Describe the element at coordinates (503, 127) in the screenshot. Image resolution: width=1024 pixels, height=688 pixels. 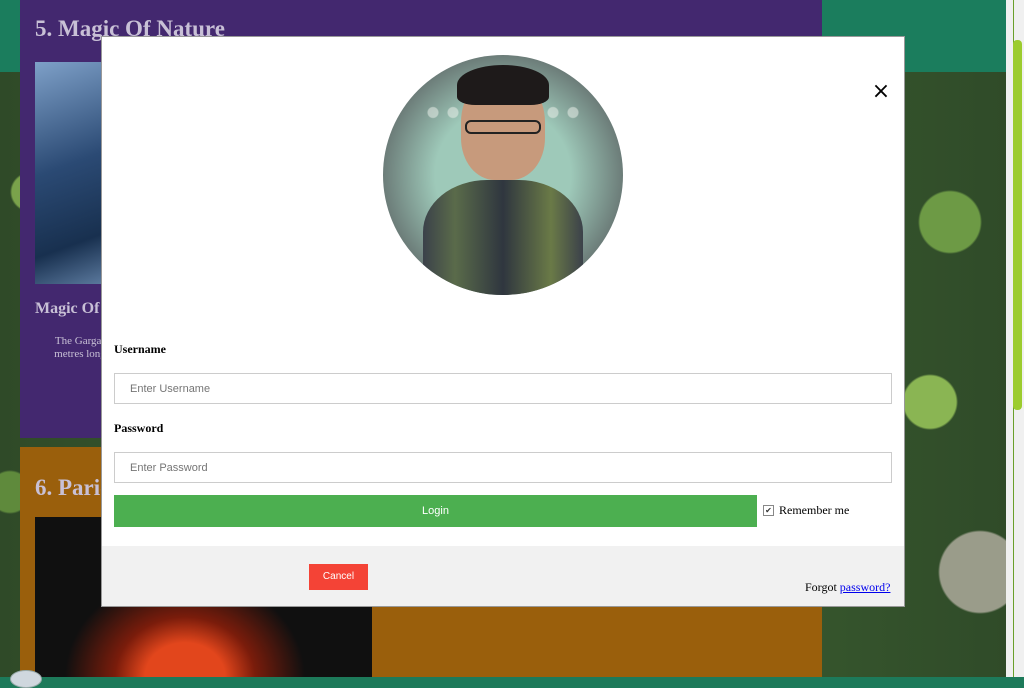
I see `avatar-glasses` at that location.